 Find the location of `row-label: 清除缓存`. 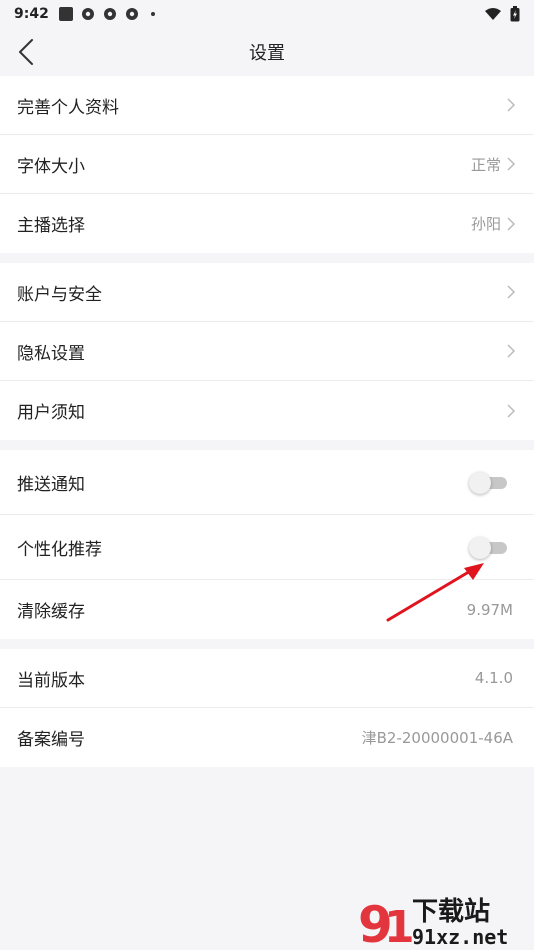

row-label: 清除缓存 is located at coordinates (51, 612).